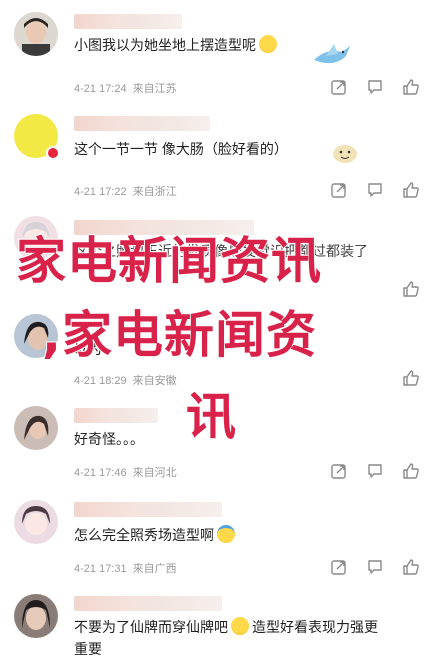 Image resolution: width=436 pixels, height=672 pixels. Describe the element at coordinates (247, 535) in the screenshot. I see `comment-text: 怎么完全照秀场造型啊` at that location.